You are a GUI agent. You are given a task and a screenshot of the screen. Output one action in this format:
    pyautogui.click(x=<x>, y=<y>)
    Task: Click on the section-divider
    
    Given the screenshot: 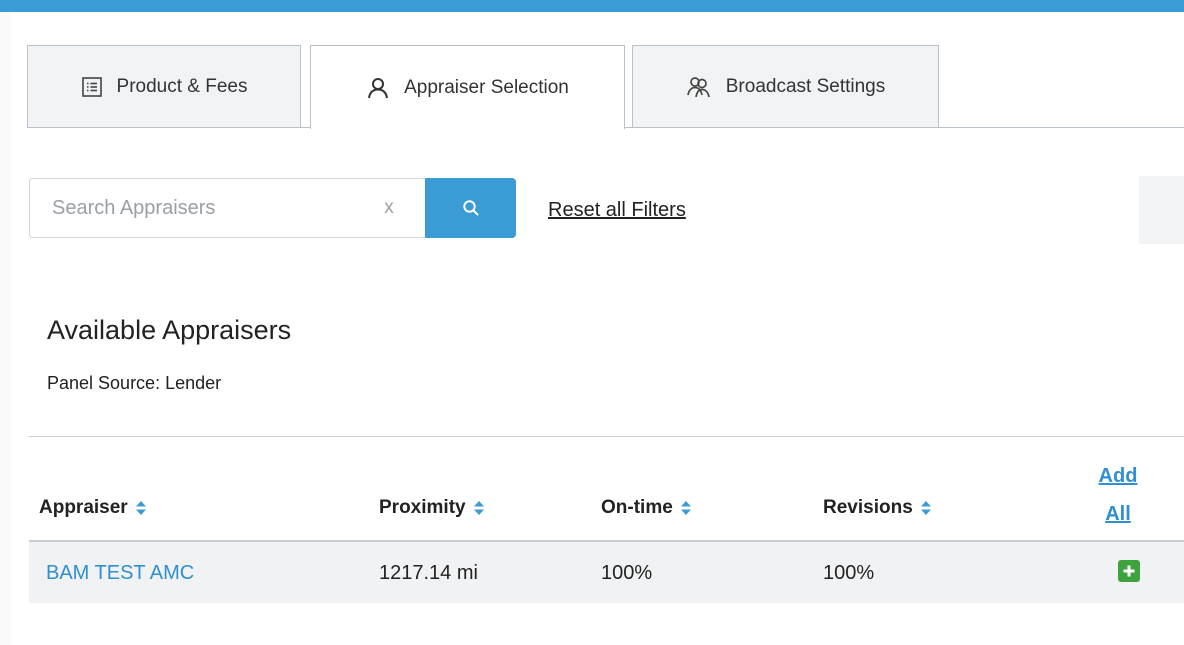 What is the action you would take?
    pyautogui.click(x=606, y=436)
    